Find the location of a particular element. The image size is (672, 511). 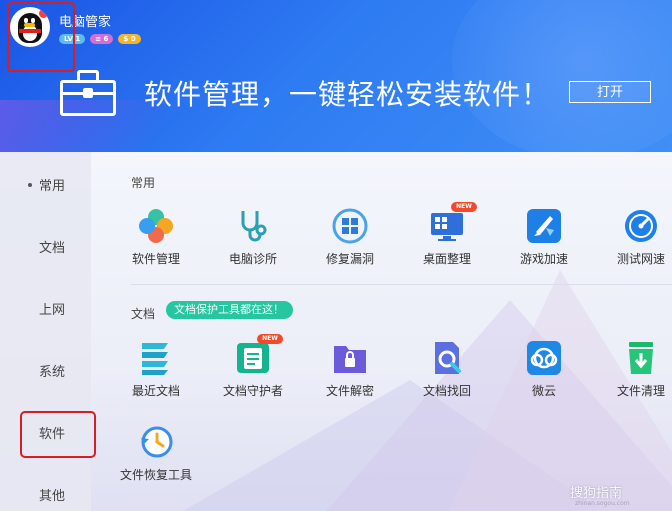

app-desktop-organize: NEW 桌面整理 is located at coordinates (447, 236).